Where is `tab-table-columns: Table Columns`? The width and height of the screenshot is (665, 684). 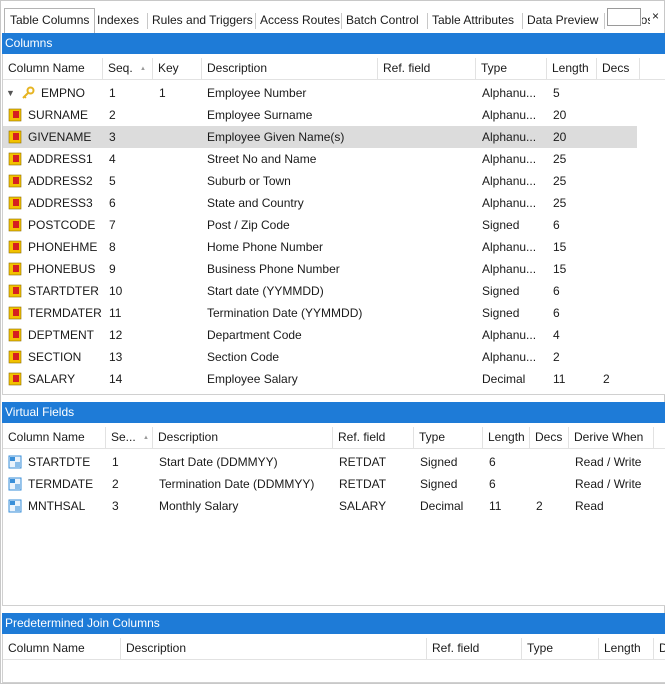 tab-table-columns: Table Columns is located at coordinates (50, 21).